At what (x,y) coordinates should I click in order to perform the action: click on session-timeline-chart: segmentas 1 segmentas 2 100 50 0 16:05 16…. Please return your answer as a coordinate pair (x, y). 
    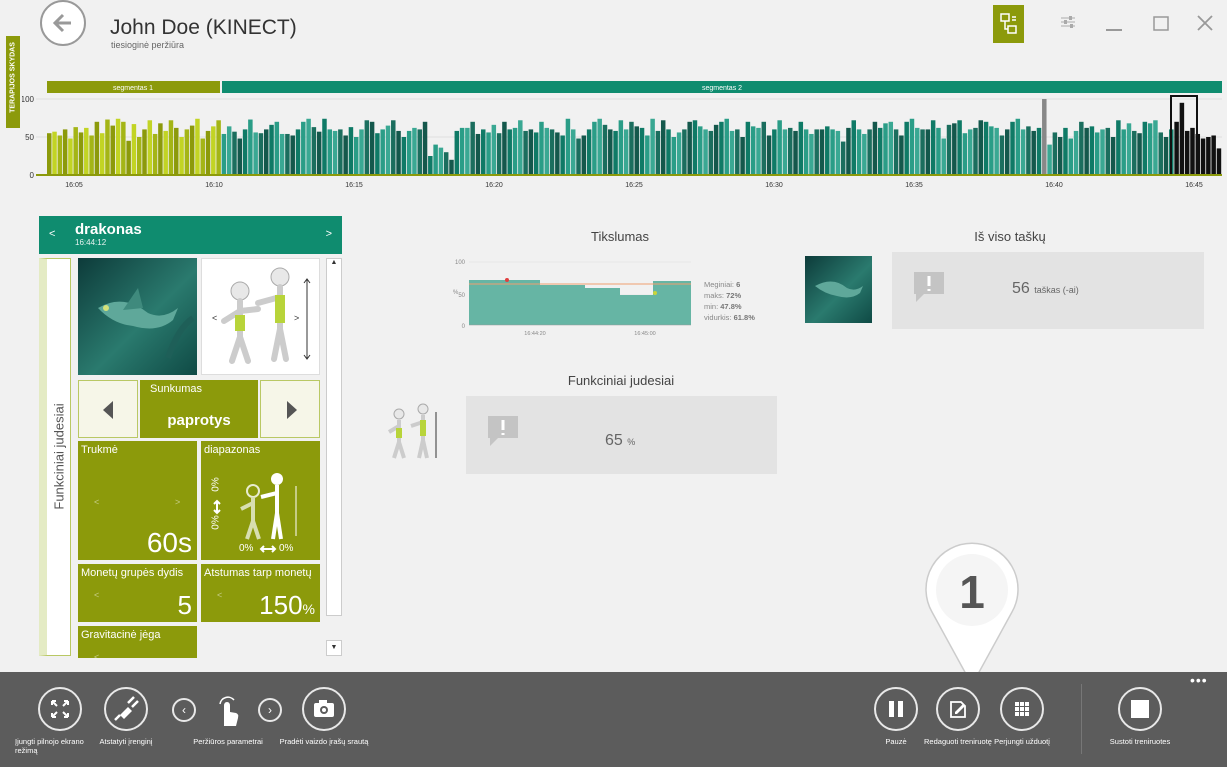
    Looking at the image, I should click on (622, 134).